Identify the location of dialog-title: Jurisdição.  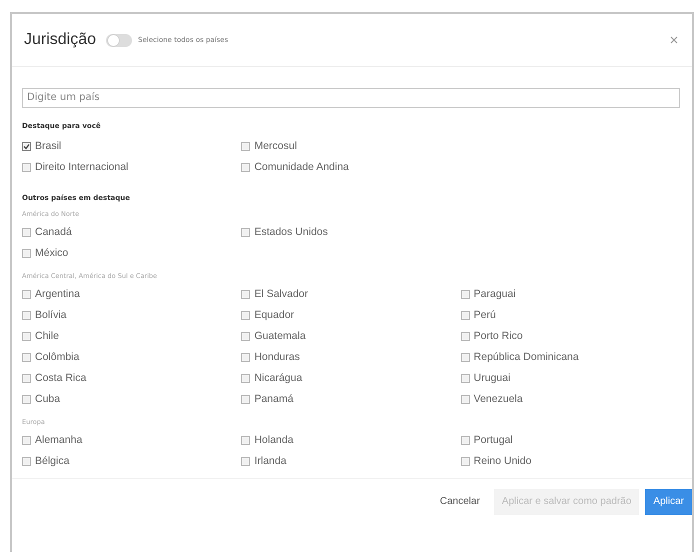
(60, 40).